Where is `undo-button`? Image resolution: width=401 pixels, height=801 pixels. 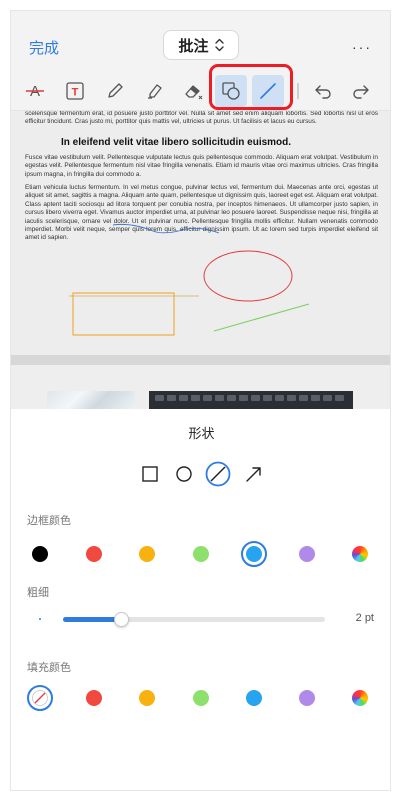
undo-button is located at coordinates (323, 91).